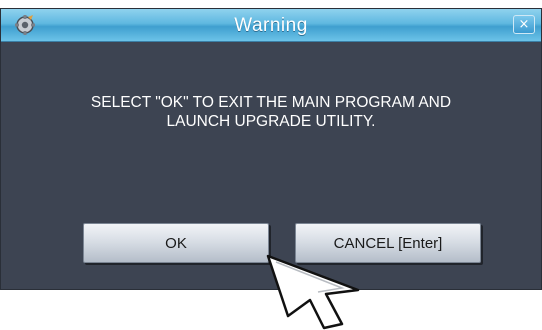 This screenshot has width=542, height=330. I want to click on message-line-2: LAUNCH UPGRADE UTILITY., so click(271, 121).